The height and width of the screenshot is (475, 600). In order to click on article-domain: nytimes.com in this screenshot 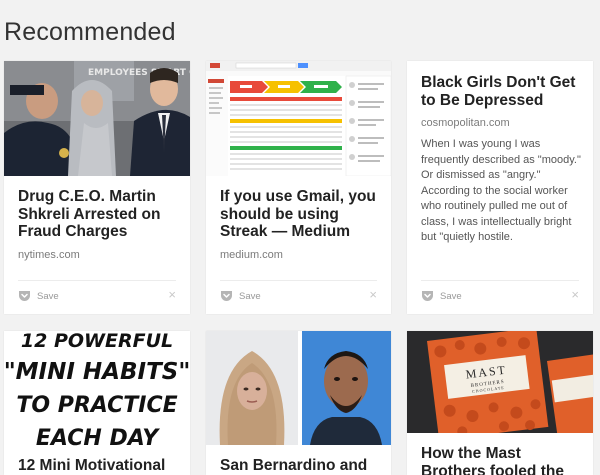, I will do `click(49, 255)`.